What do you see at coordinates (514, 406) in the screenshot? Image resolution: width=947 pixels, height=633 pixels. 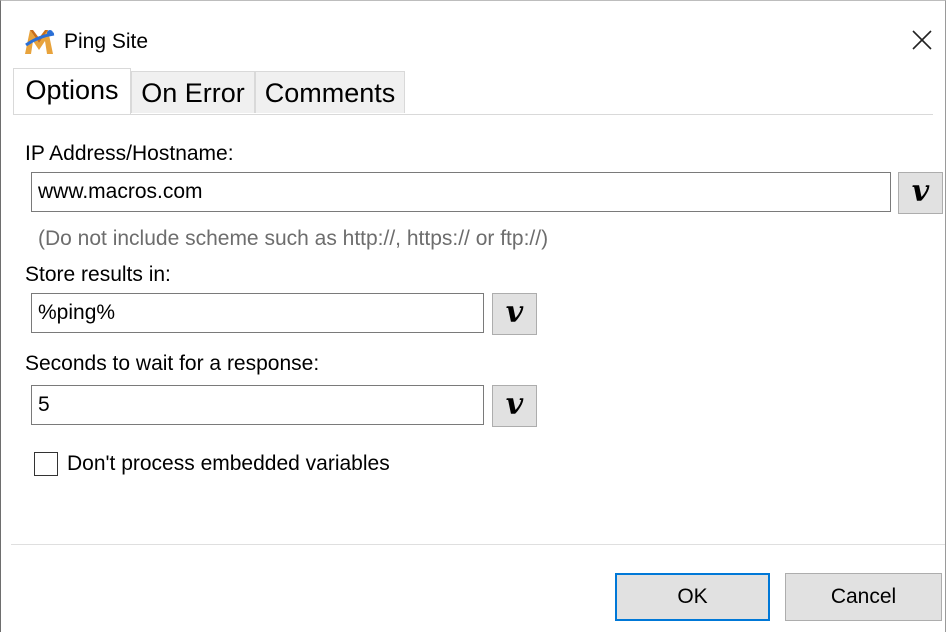 I see `wait-seconds-variable-button: v` at bounding box center [514, 406].